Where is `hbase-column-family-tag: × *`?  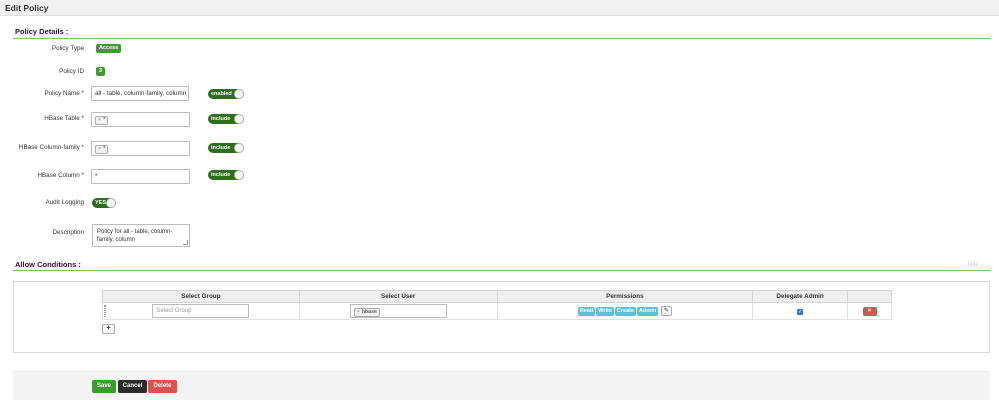 hbase-column-family-tag: × * is located at coordinates (102, 149).